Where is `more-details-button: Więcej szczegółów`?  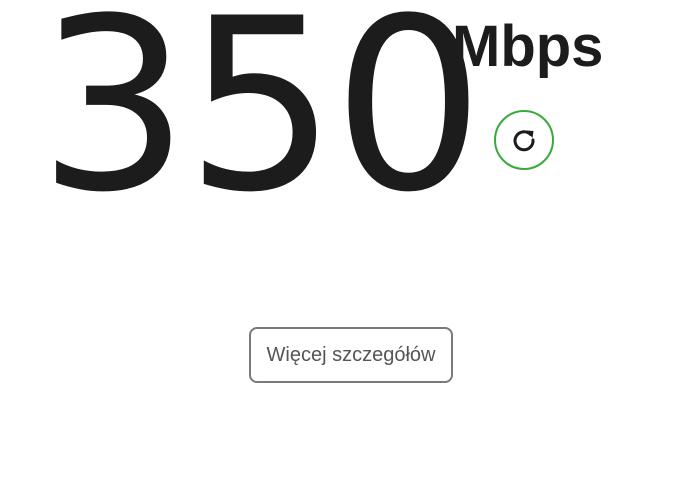 more-details-button: Więcej szczegółów is located at coordinates (351, 355).